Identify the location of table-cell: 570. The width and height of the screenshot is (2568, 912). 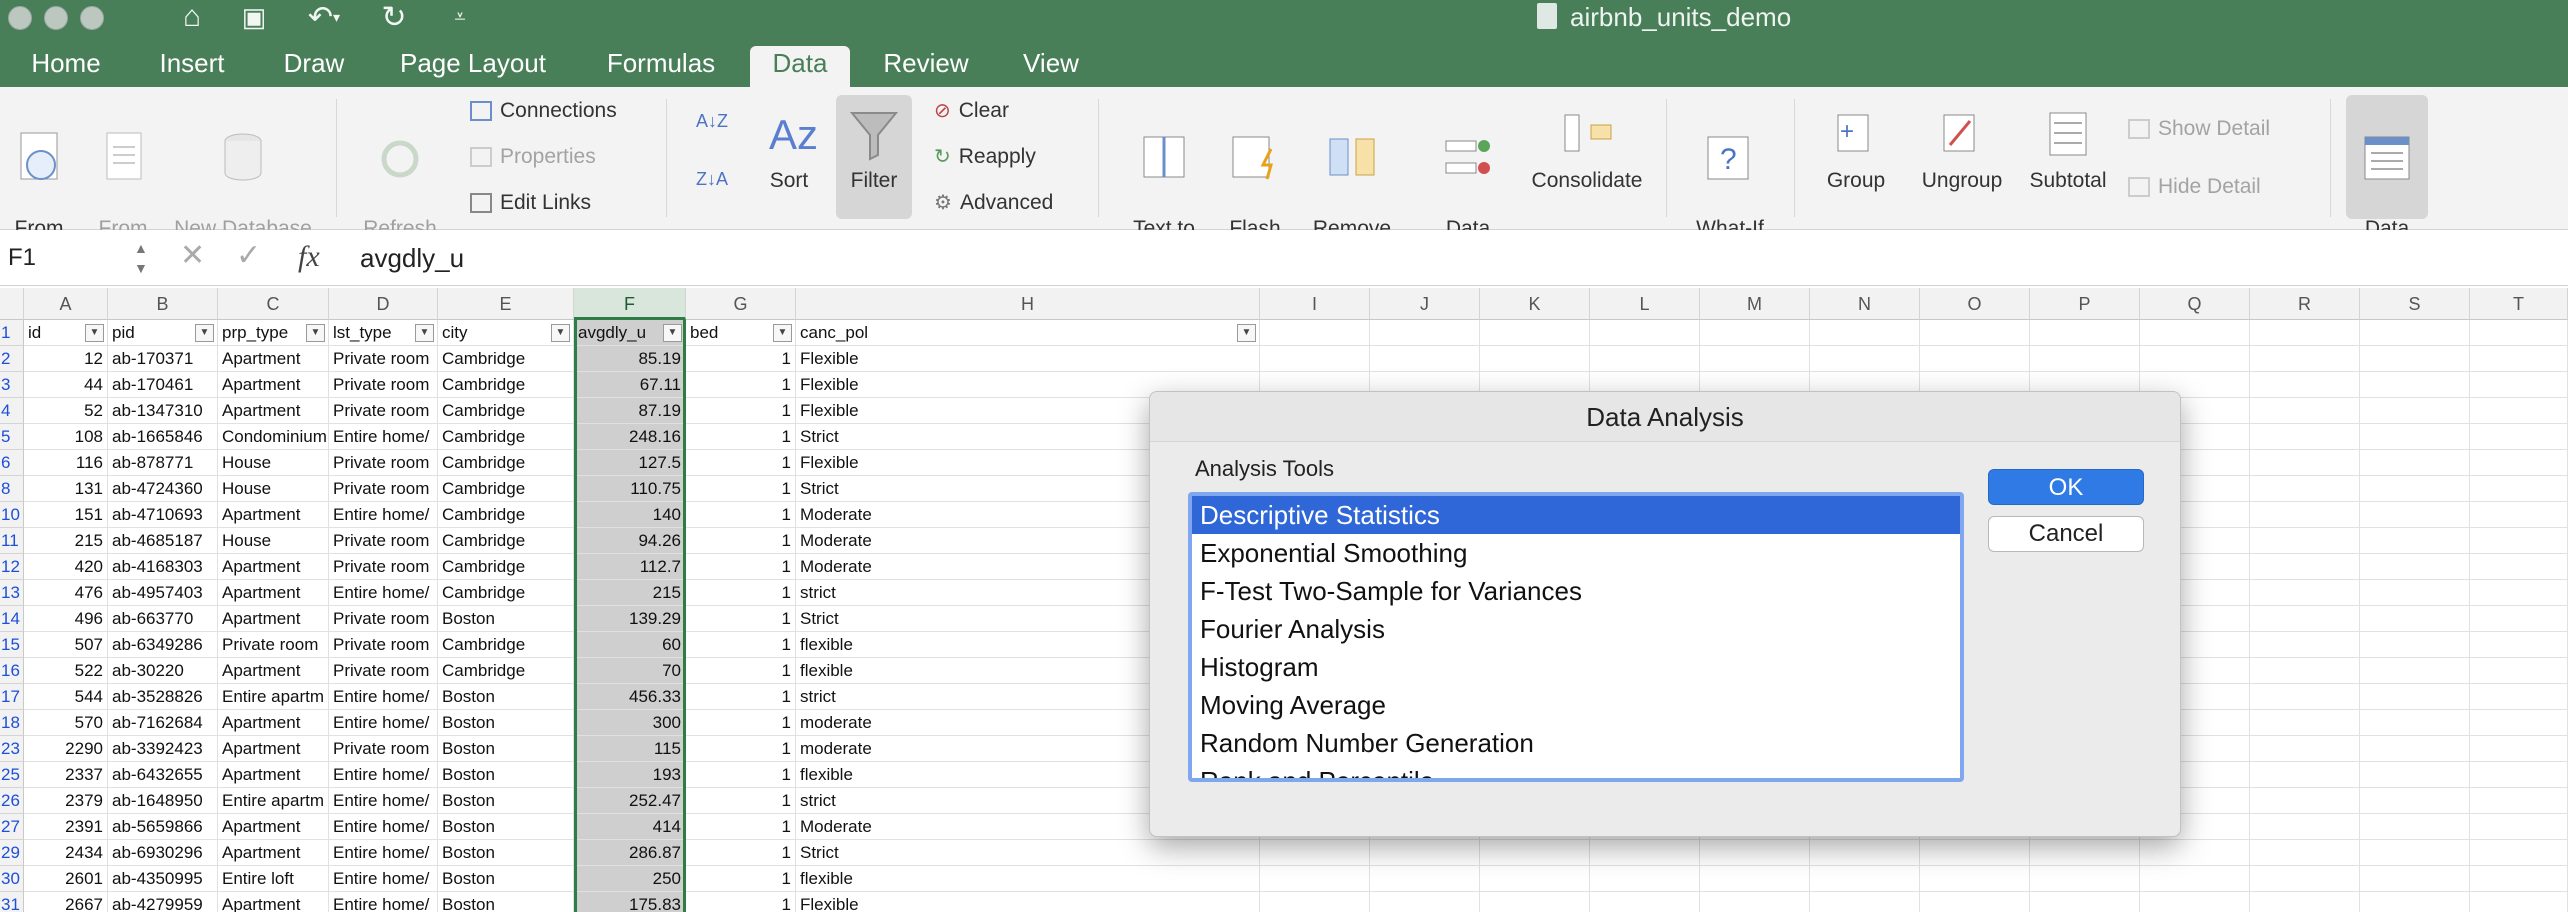
(66, 723).